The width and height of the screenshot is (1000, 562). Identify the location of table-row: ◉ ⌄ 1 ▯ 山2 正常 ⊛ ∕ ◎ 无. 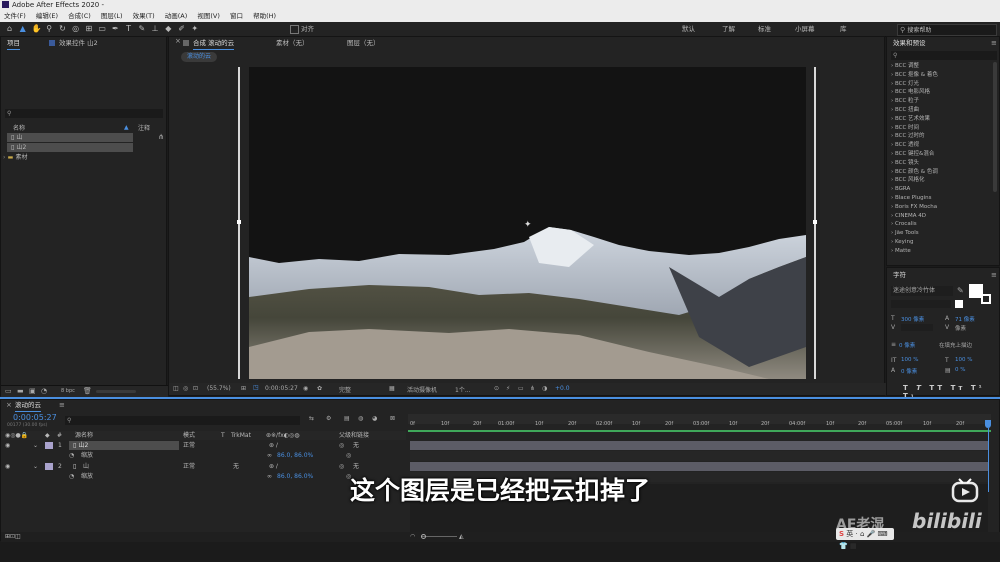
(203, 446).